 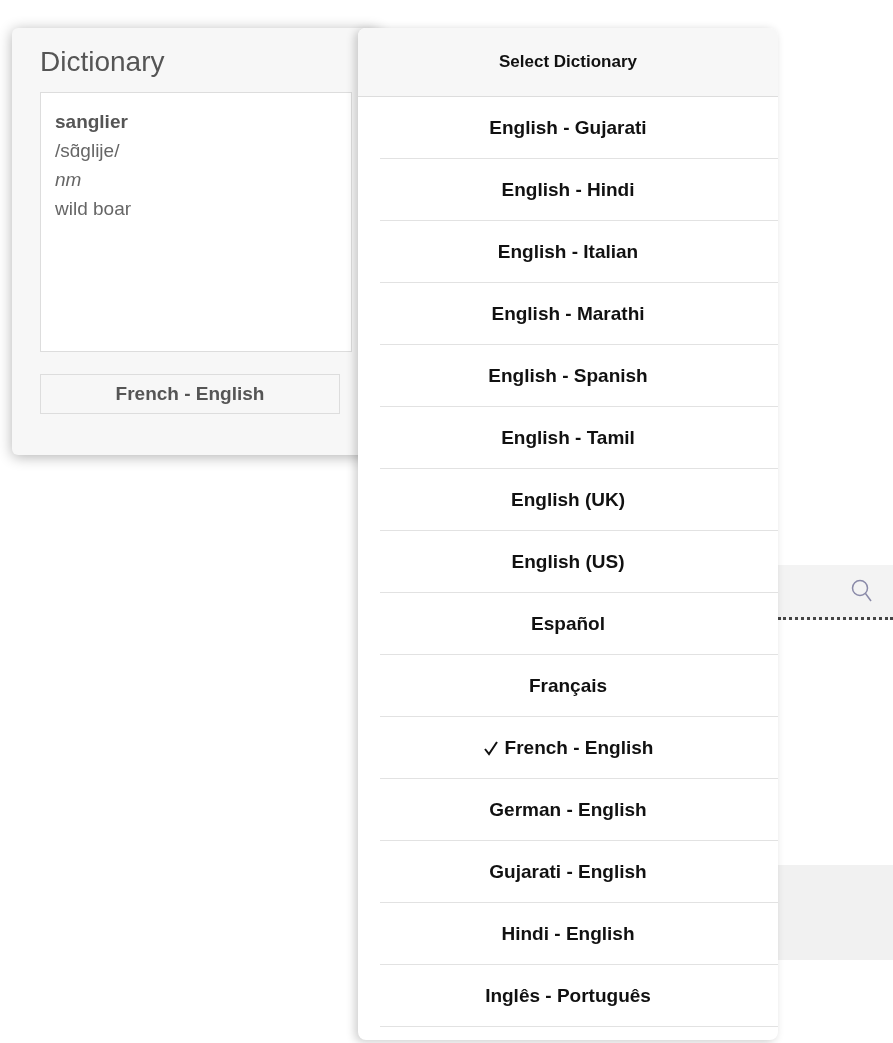 What do you see at coordinates (103, 62) in the screenshot?
I see `dictionary-title: Dictionary` at bounding box center [103, 62].